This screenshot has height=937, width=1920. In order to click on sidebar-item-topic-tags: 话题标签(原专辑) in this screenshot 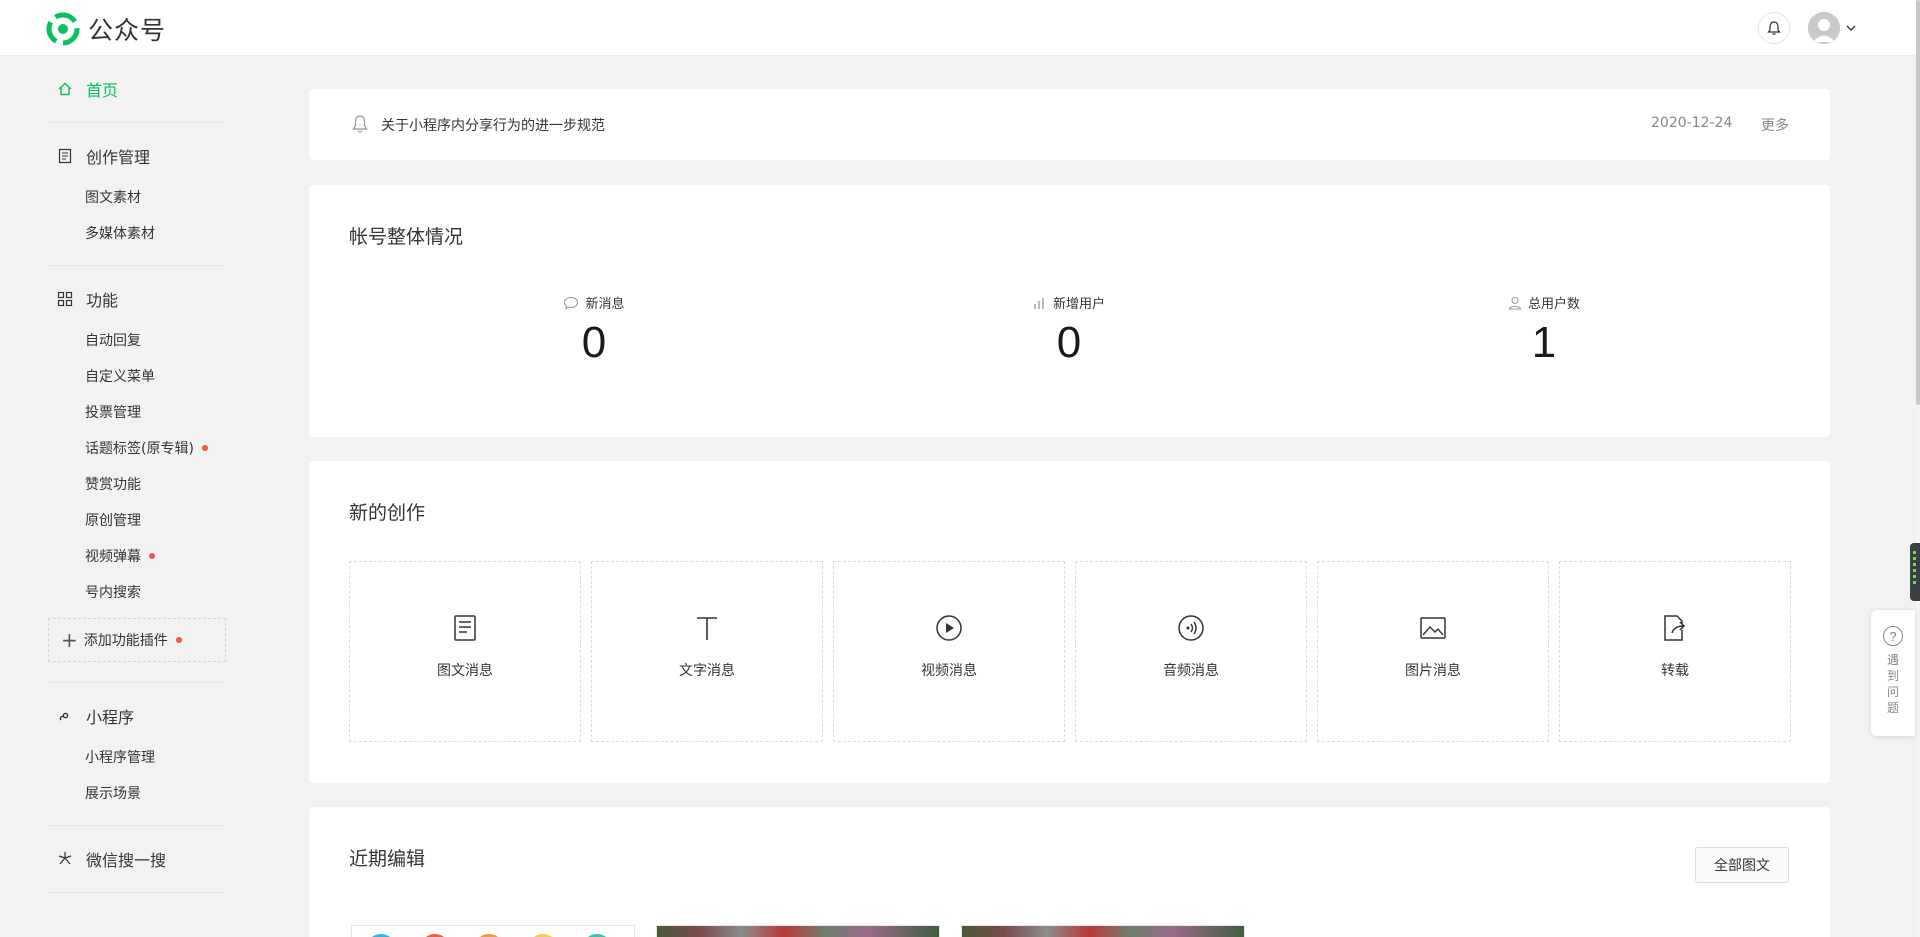, I will do `click(137, 448)`.